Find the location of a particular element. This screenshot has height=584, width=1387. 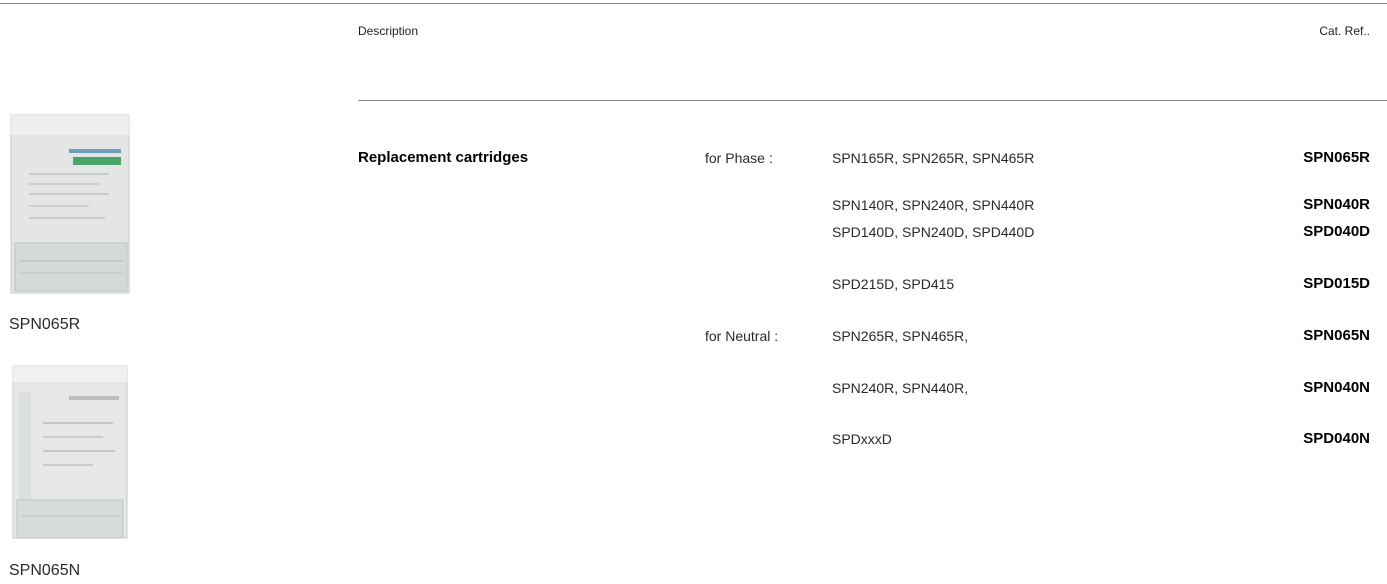

cat-ref: SPD040N is located at coordinates (1336, 438).